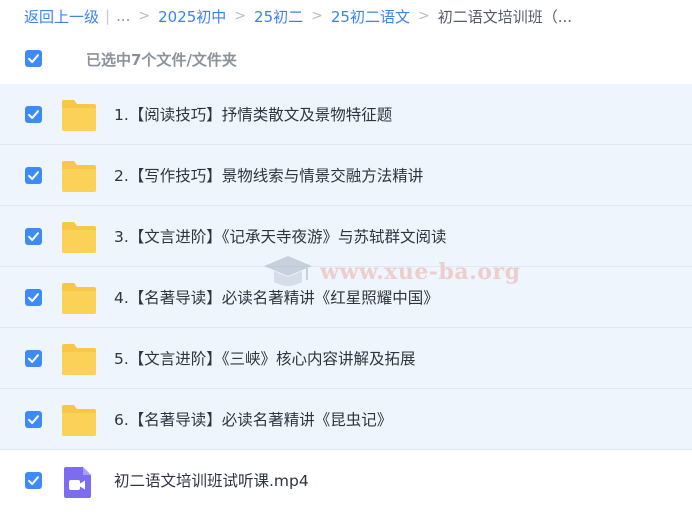  I want to click on list-item: 初二语文培训班试听课.mp4, so click(346, 482).